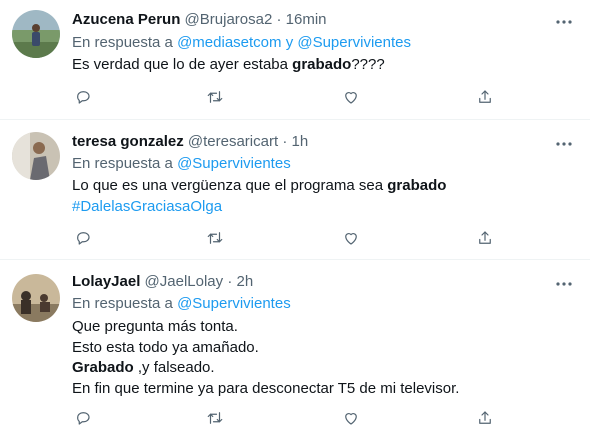 The image size is (590, 441). I want to click on user-name: LolayJael, so click(106, 281).